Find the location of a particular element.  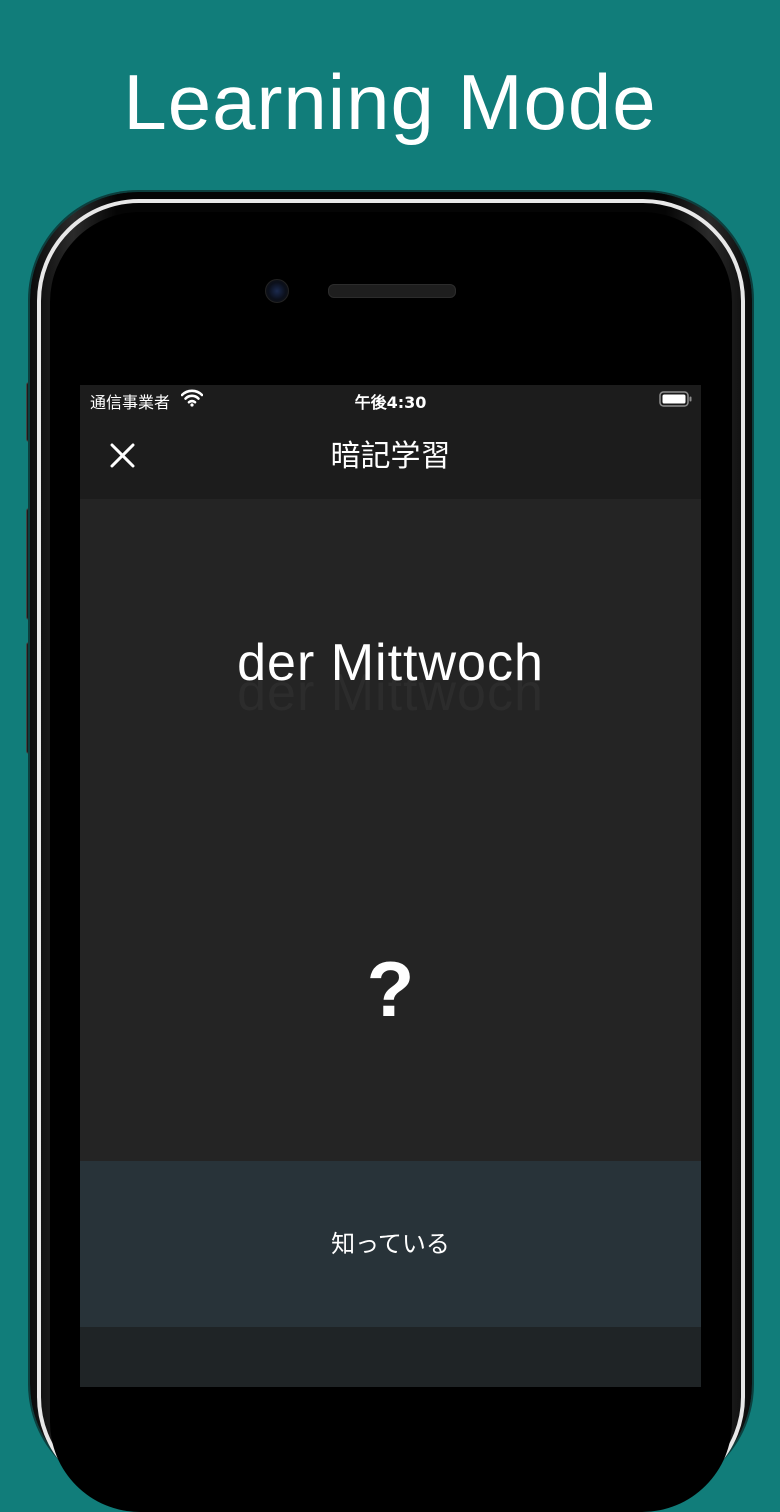

flashcard-word: der Mittwoch is located at coordinates (390, 663).